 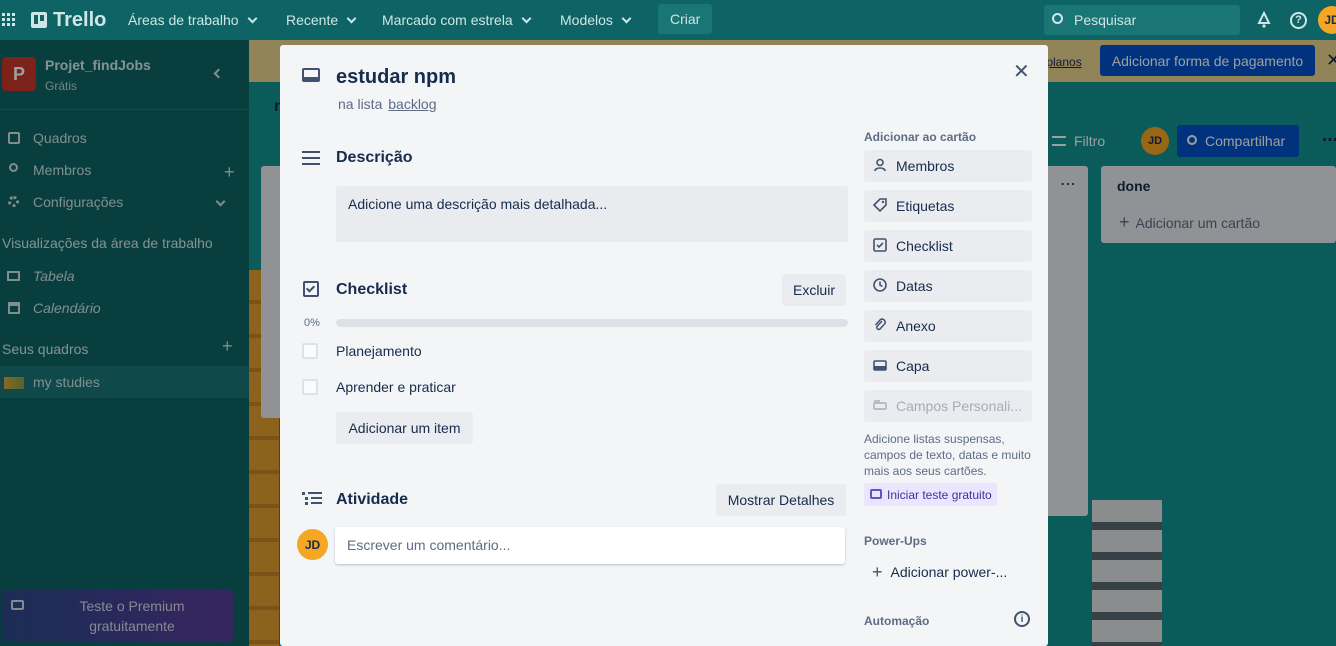 What do you see at coordinates (1105, 20) in the screenshot?
I see `search-placeholder: Pesquisar` at bounding box center [1105, 20].